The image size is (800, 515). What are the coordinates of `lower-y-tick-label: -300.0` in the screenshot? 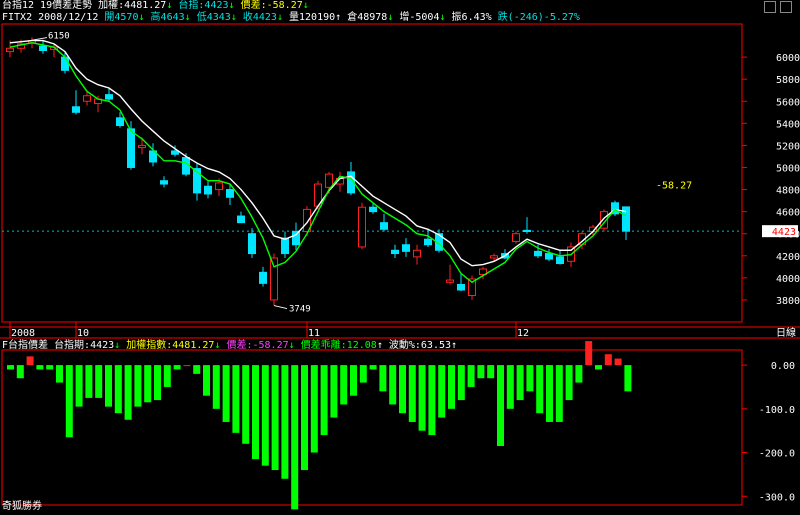 It's located at (777, 497).